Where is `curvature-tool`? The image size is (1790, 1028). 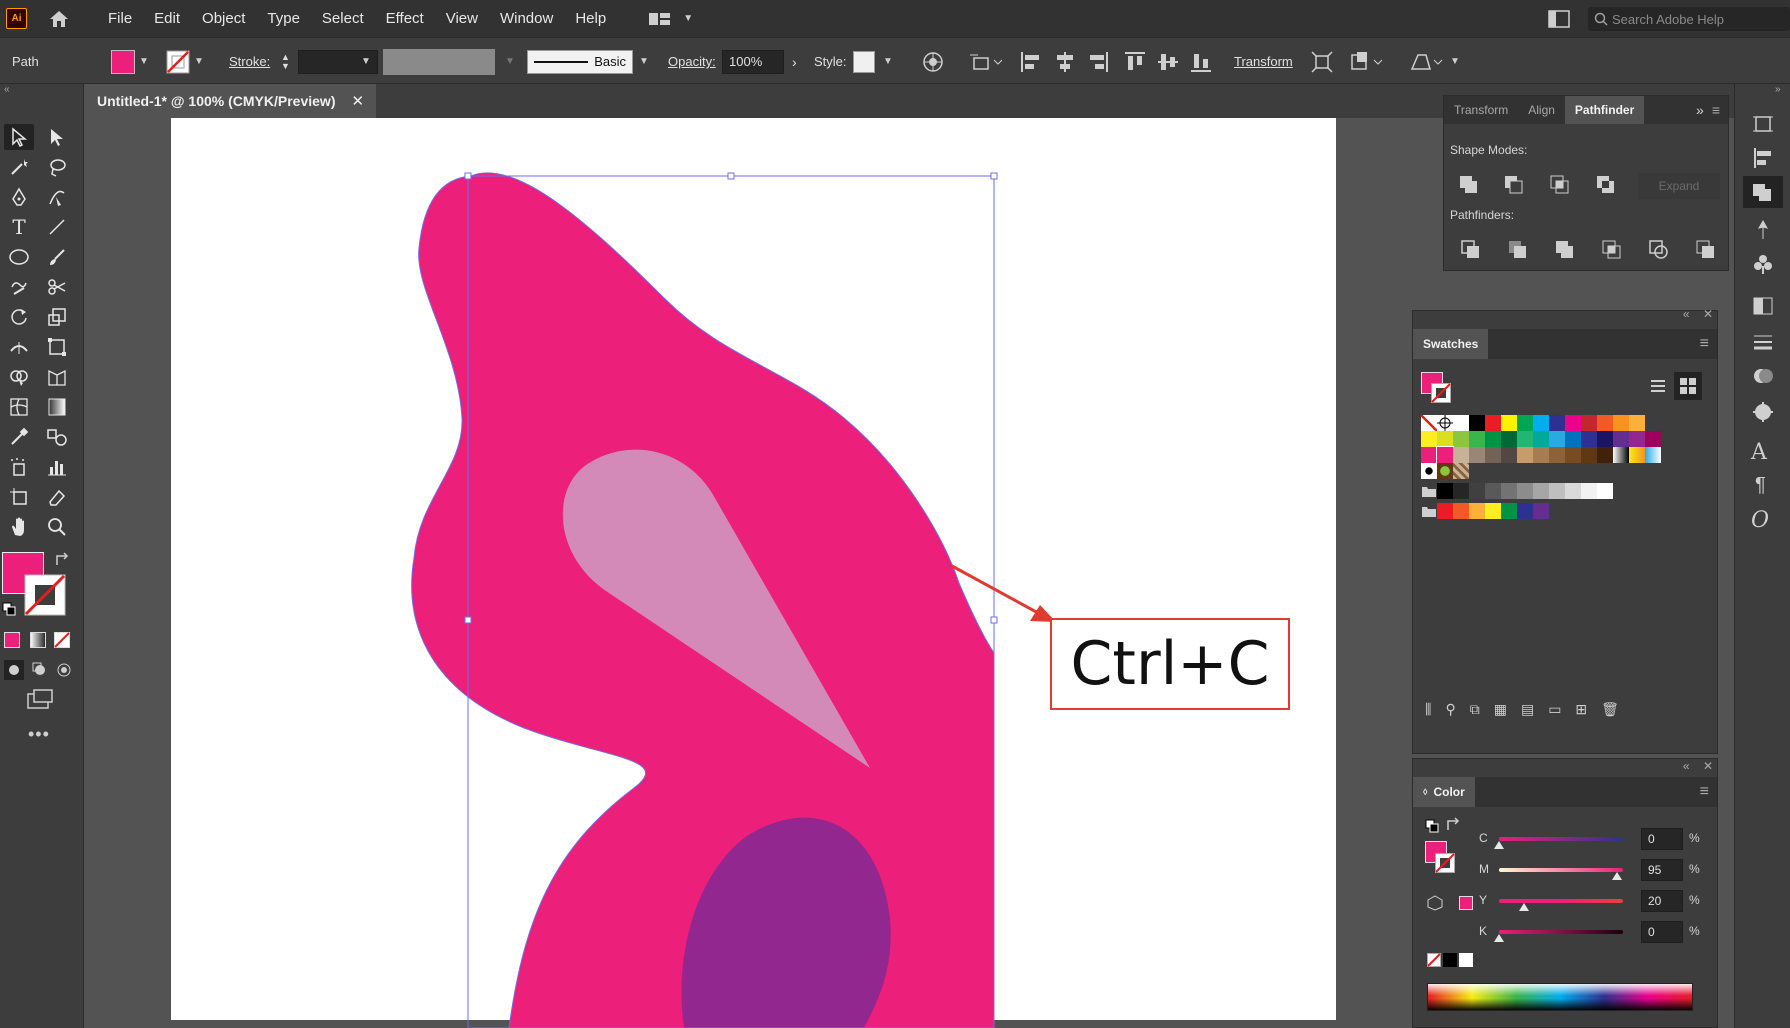 curvature-tool is located at coordinates (57, 197).